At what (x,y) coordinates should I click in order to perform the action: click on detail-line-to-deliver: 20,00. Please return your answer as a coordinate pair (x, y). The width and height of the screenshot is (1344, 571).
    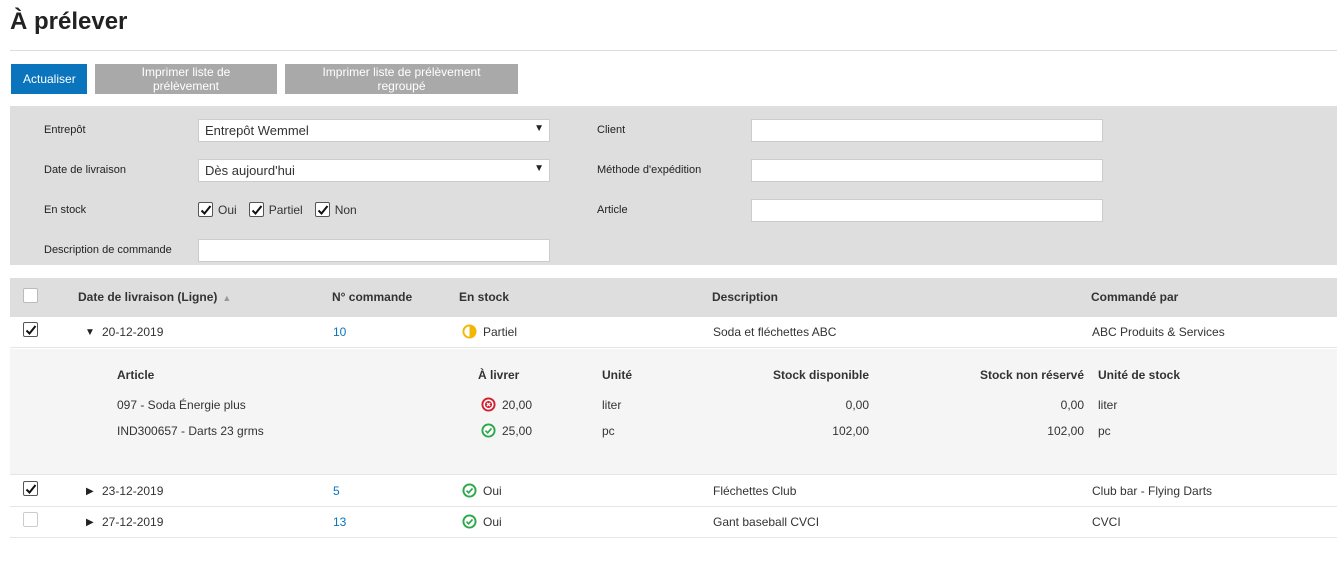
    Looking at the image, I should click on (506, 404).